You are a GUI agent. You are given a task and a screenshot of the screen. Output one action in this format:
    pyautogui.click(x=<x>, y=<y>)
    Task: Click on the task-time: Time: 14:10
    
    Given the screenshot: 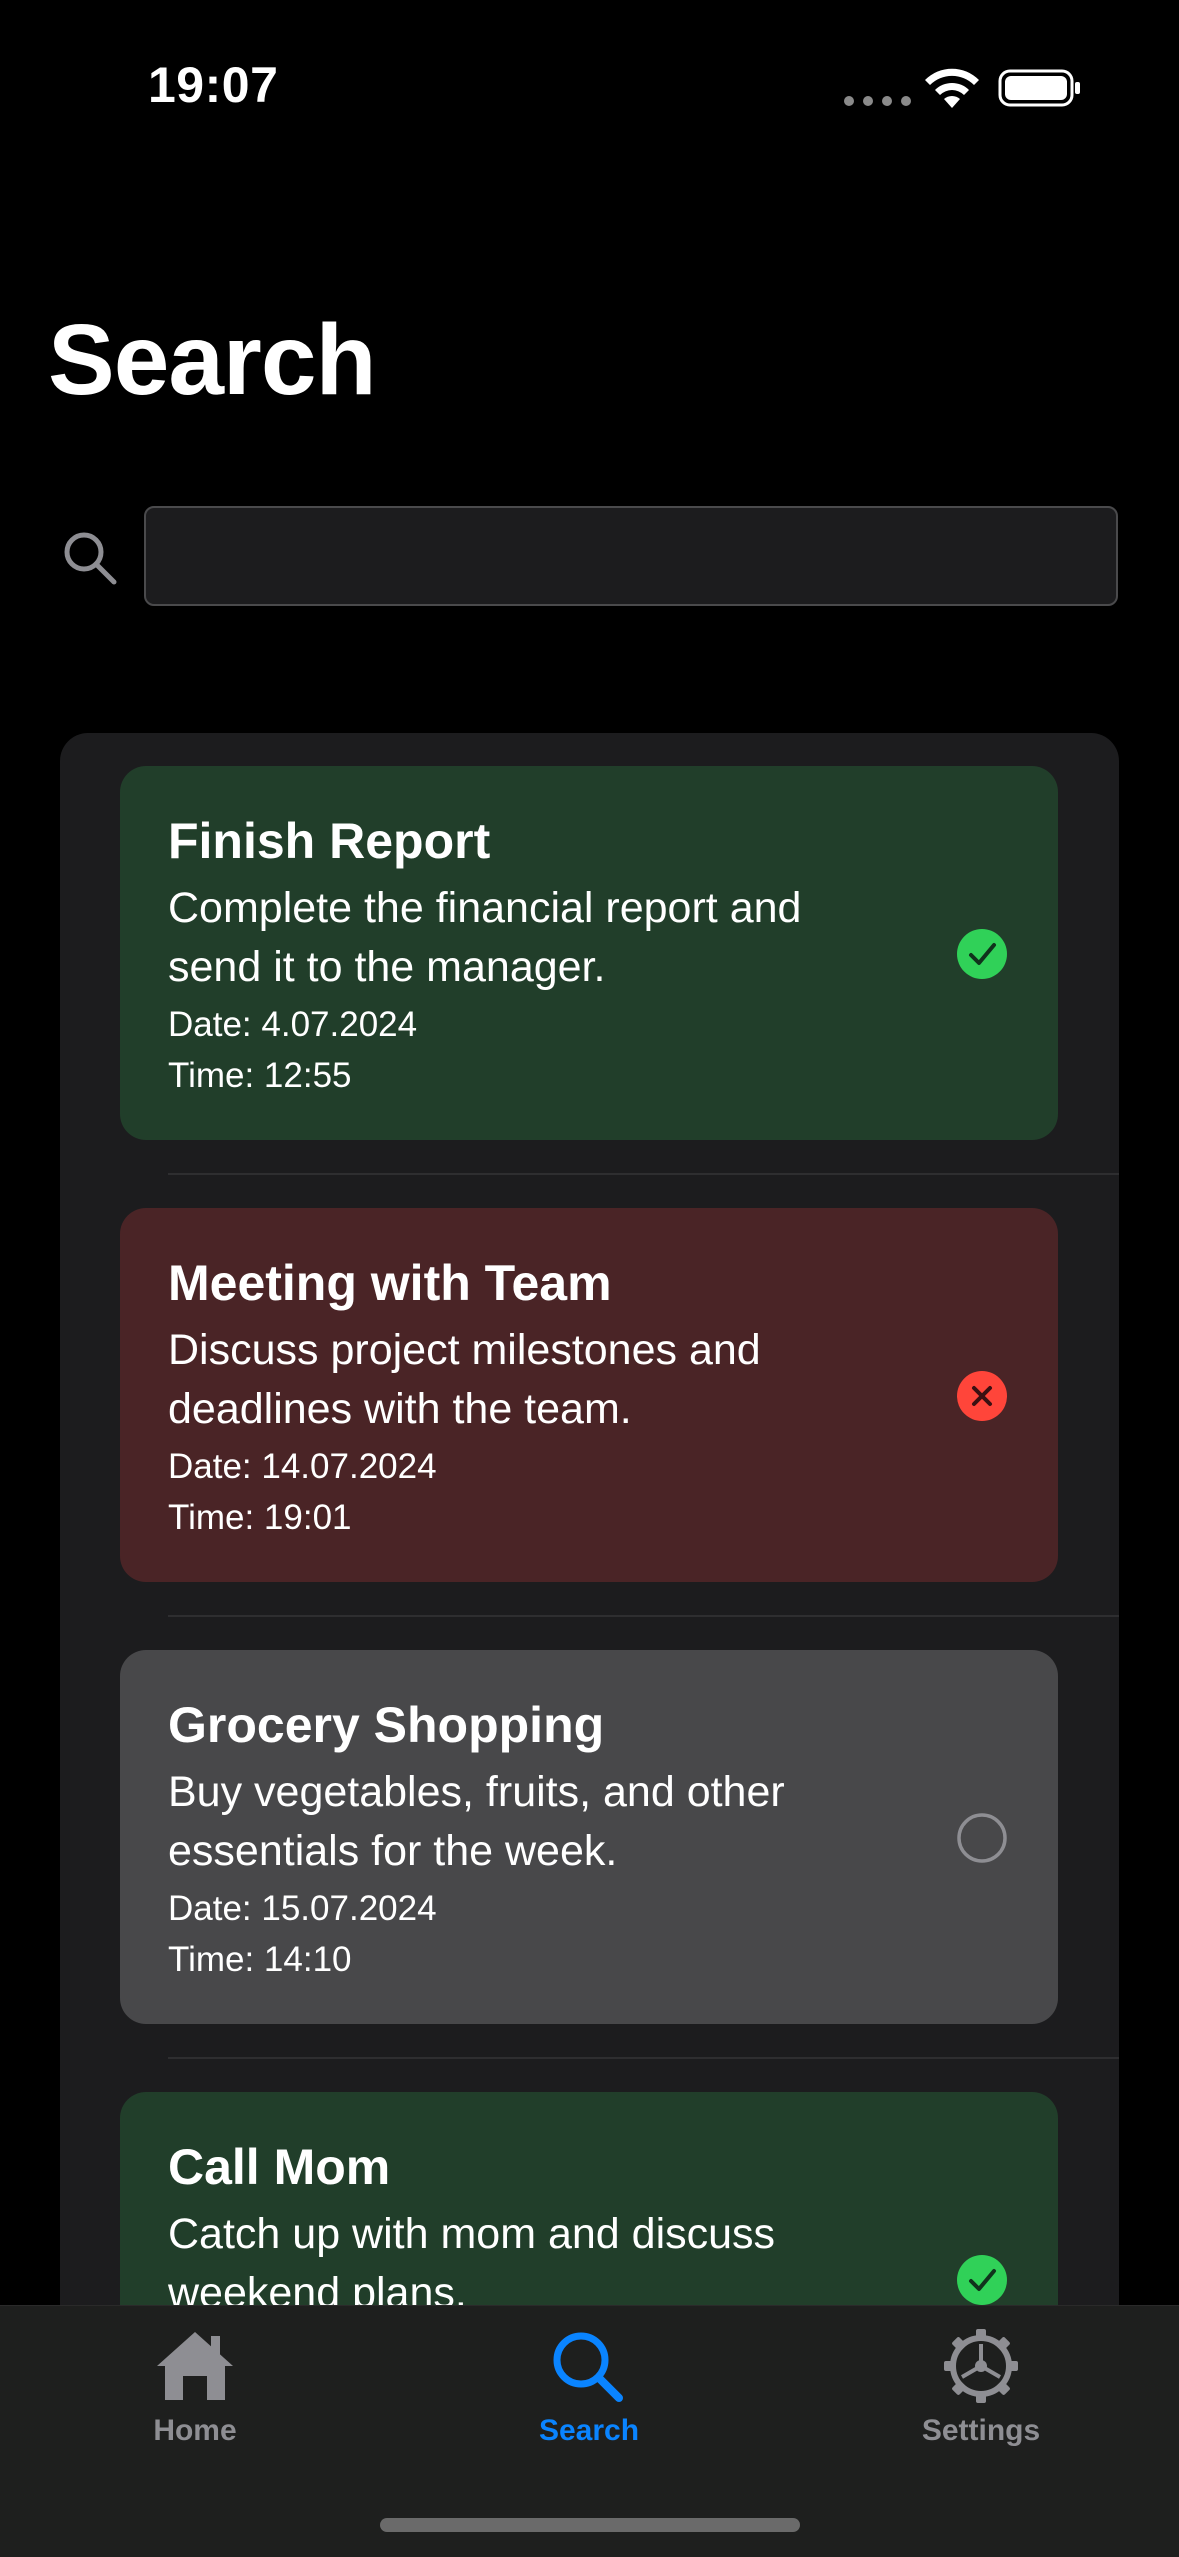 What is the action you would take?
    pyautogui.click(x=260, y=1959)
    